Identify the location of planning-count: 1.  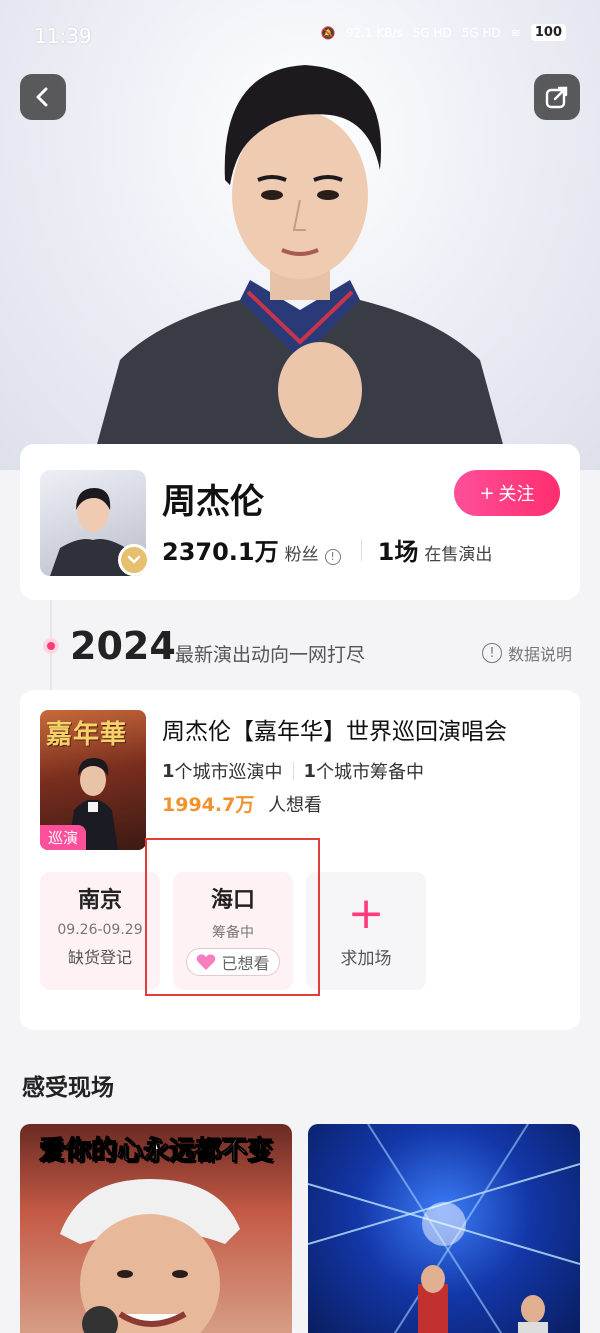
(310, 771).